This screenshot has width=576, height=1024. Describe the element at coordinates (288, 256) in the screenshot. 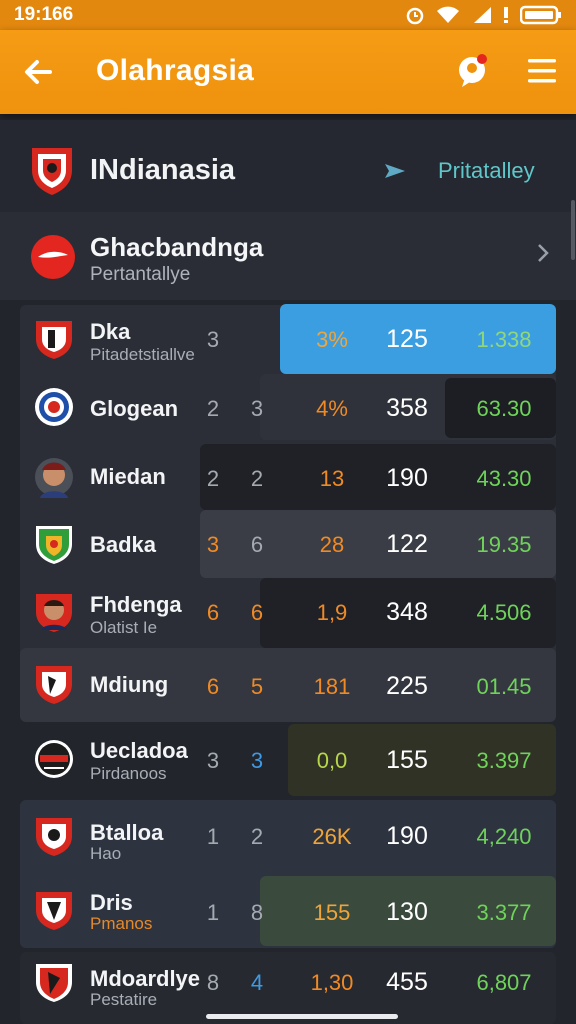

I see `team-header` at that location.